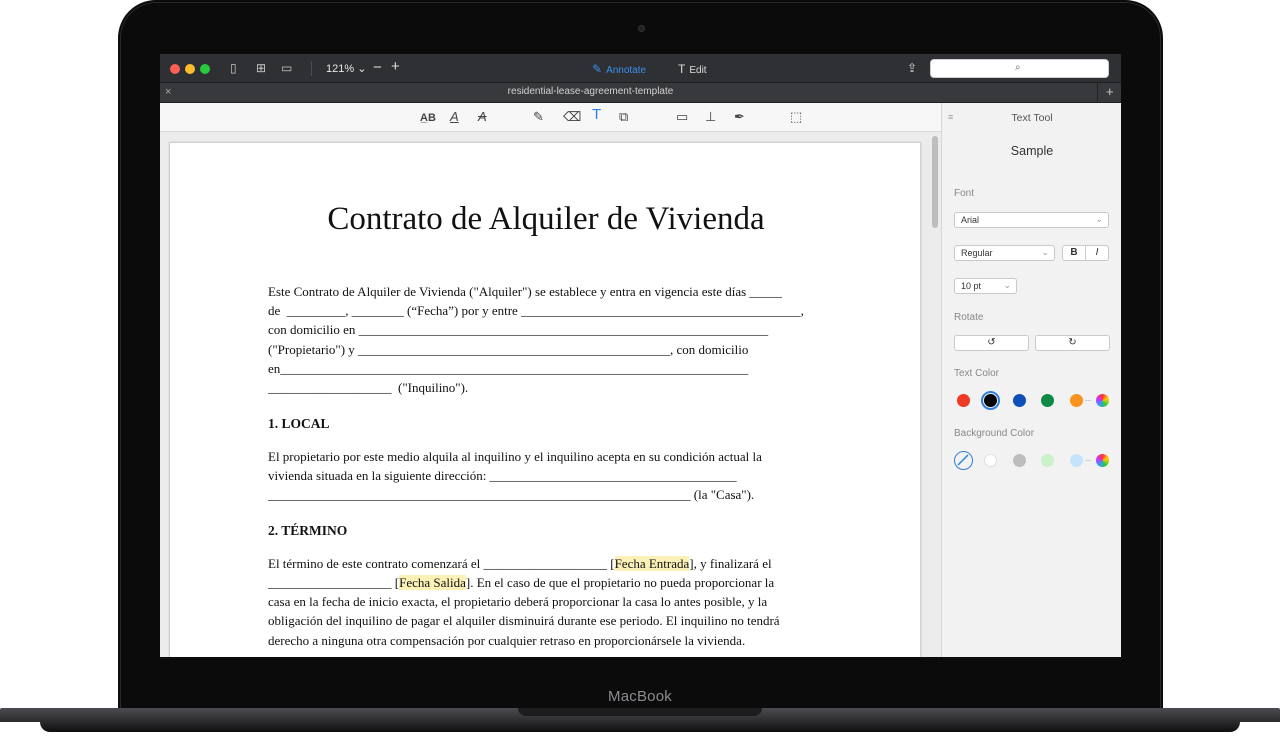 This screenshot has height=736, width=1280. What do you see at coordinates (739, 117) in the screenshot?
I see `signature-icon: ✒` at bounding box center [739, 117].